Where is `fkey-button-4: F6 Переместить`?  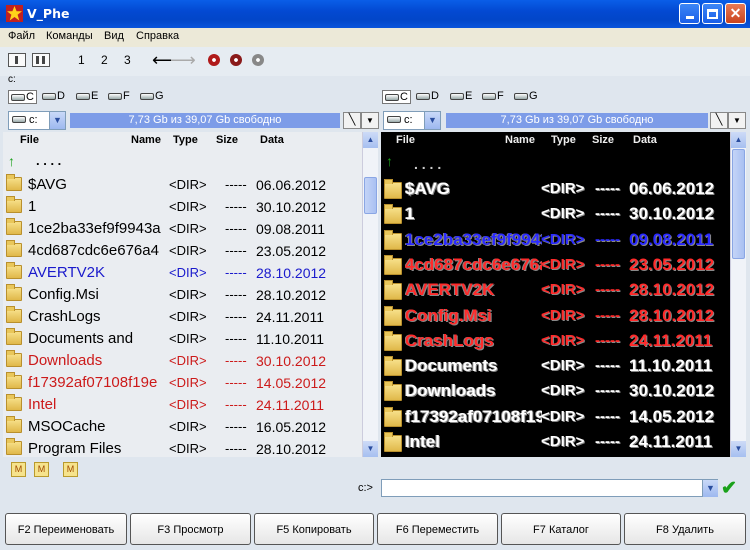 fkey-button-4: F6 Переместить is located at coordinates (437, 529).